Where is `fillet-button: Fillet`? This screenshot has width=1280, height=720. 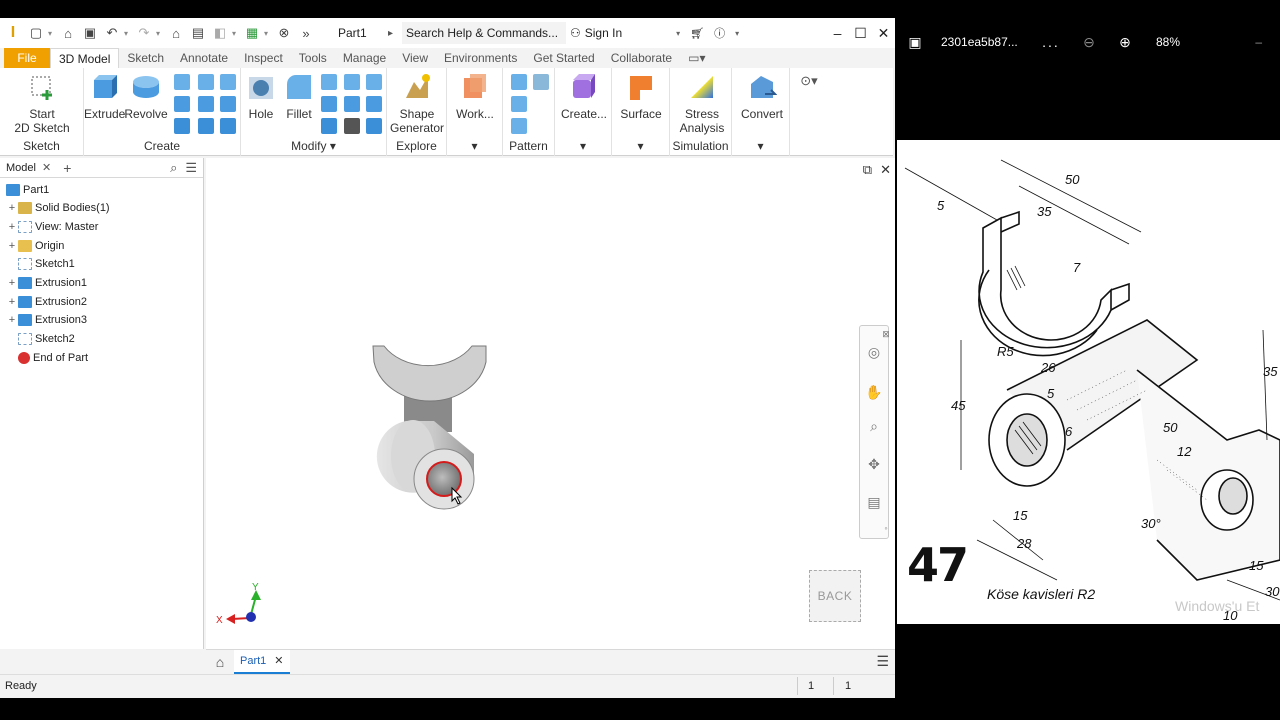 fillet-button: Fillet is located at coordinates (299, 96).